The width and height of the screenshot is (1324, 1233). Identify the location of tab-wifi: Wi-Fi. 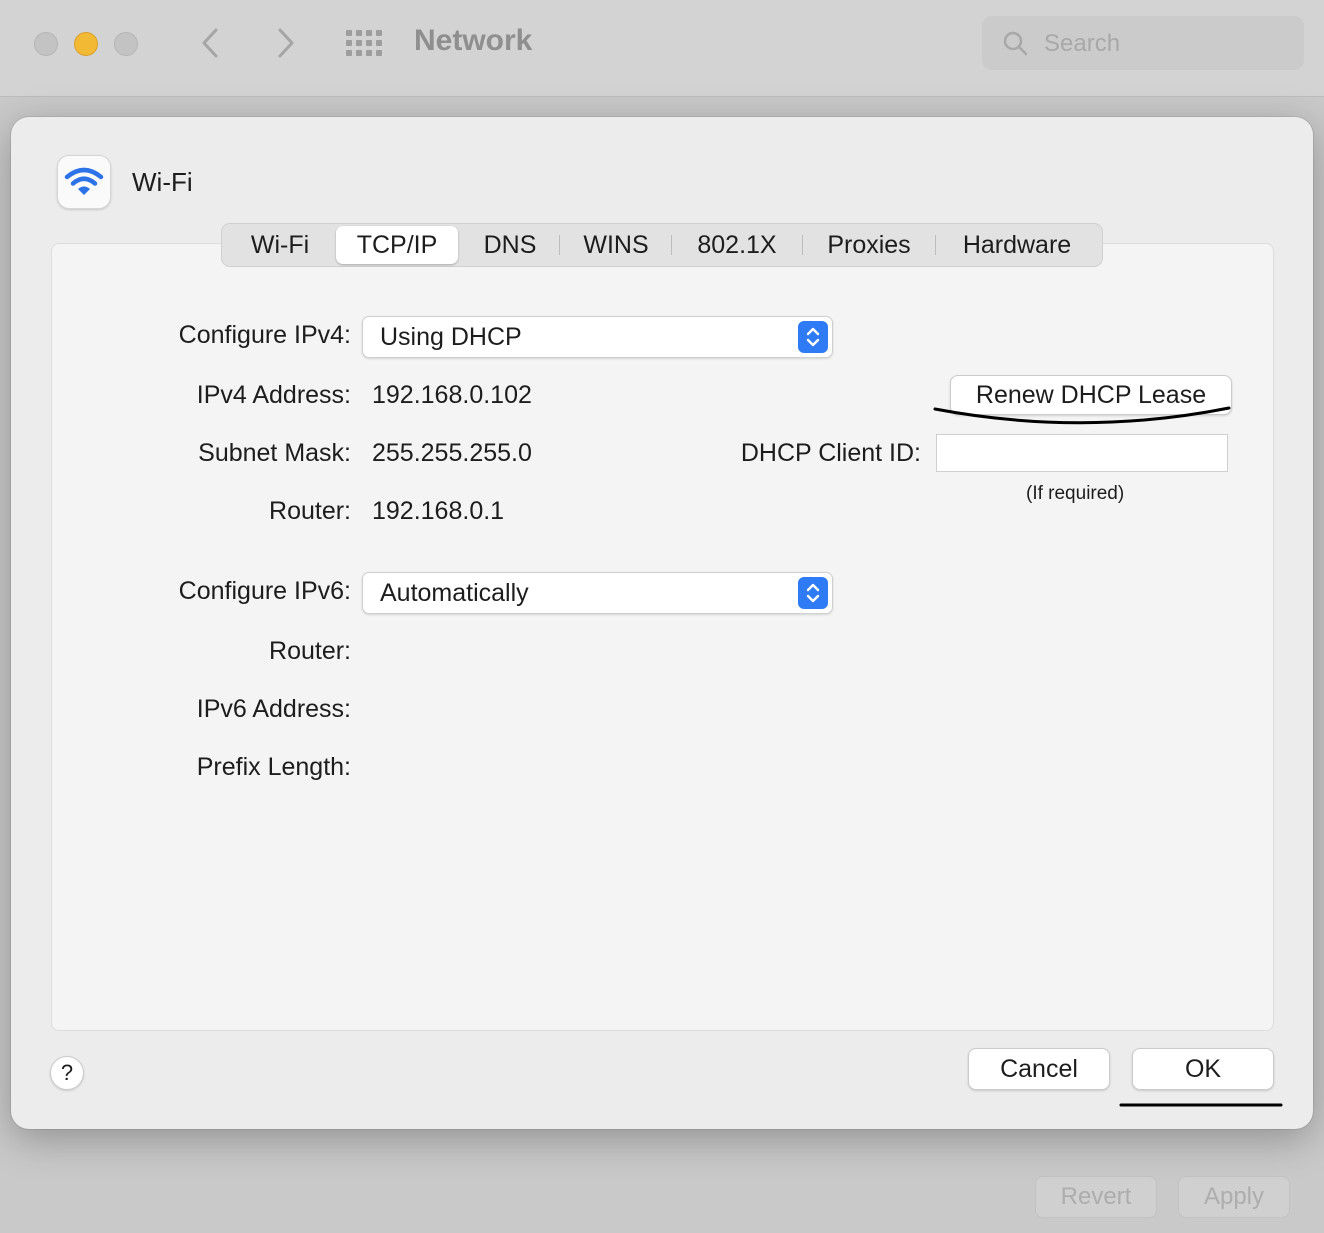
(280, 245).